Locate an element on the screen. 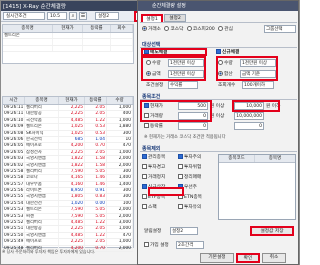 The height and width of the screenshot is (265, 320). trade-cell-time: 09:25:53 is located at coordinates (14, 210).